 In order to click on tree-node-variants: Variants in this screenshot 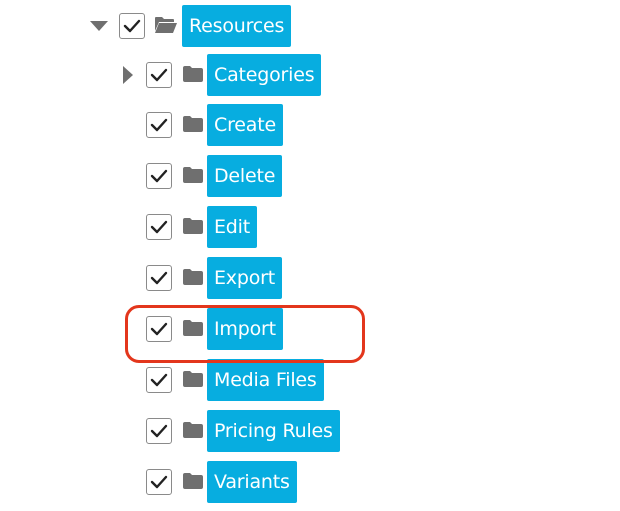, I will do `click(310, 482)`.